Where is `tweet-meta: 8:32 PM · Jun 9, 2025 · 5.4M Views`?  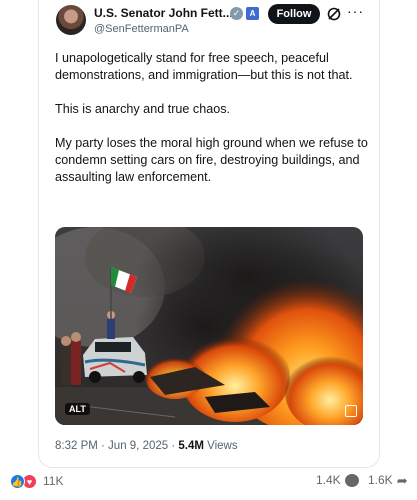
tweet-meta: 8:32 PM · Jun 9, 2025 · 5.4M Views is located at coordinates (146, 446).